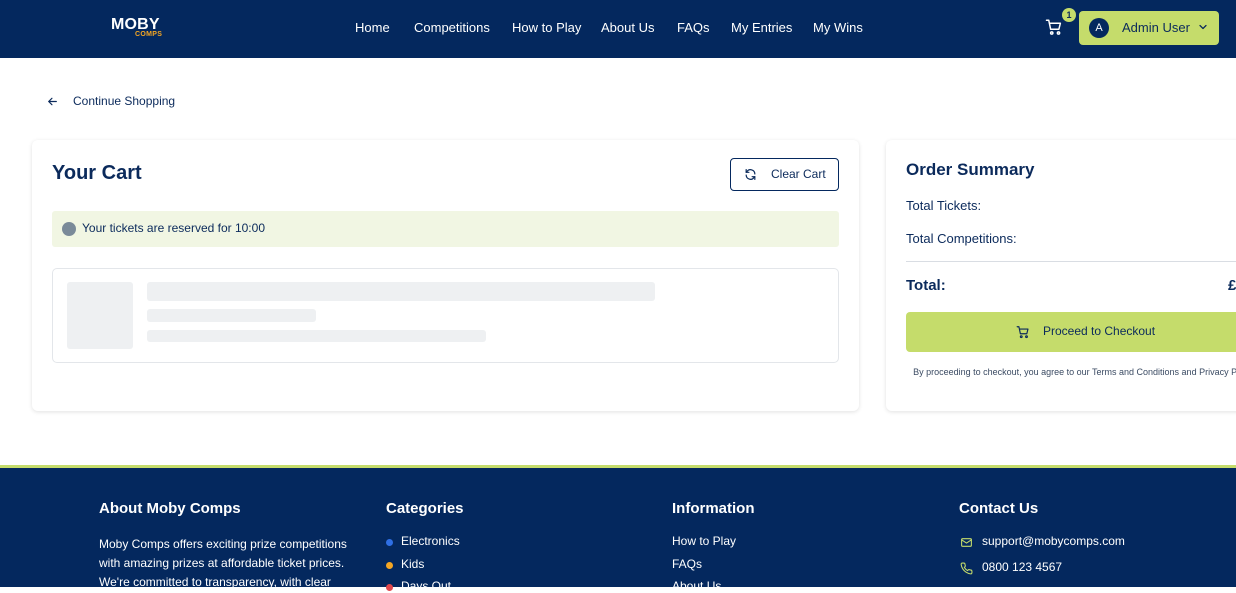  Describe the element at coordinates (412, 564) in the screenshot. I see `footer-category-kids: Kids` at that location.